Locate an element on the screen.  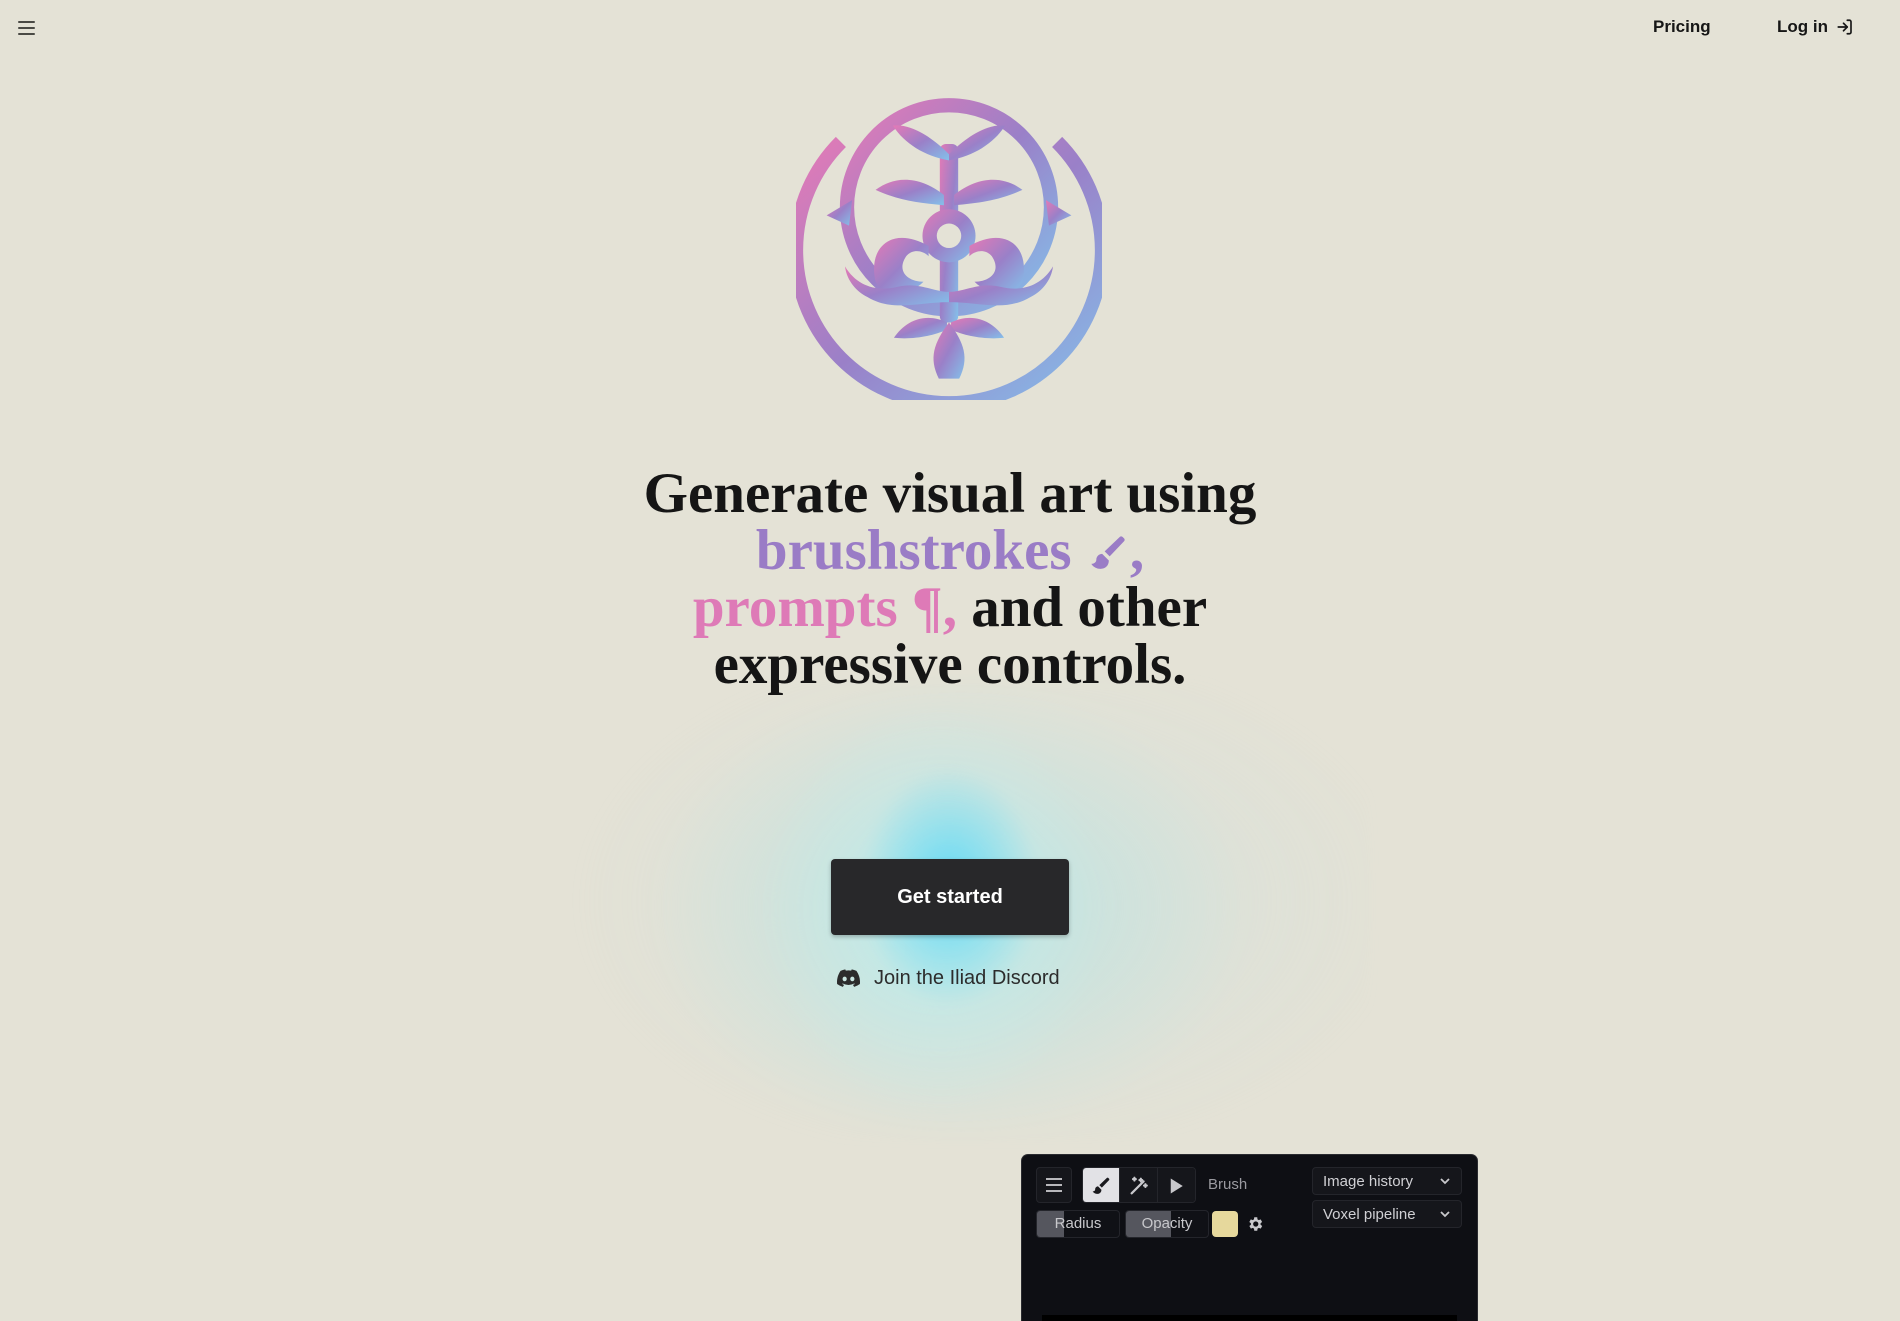
opacity-label: Opacity is located at coordinates (1167, 1223).